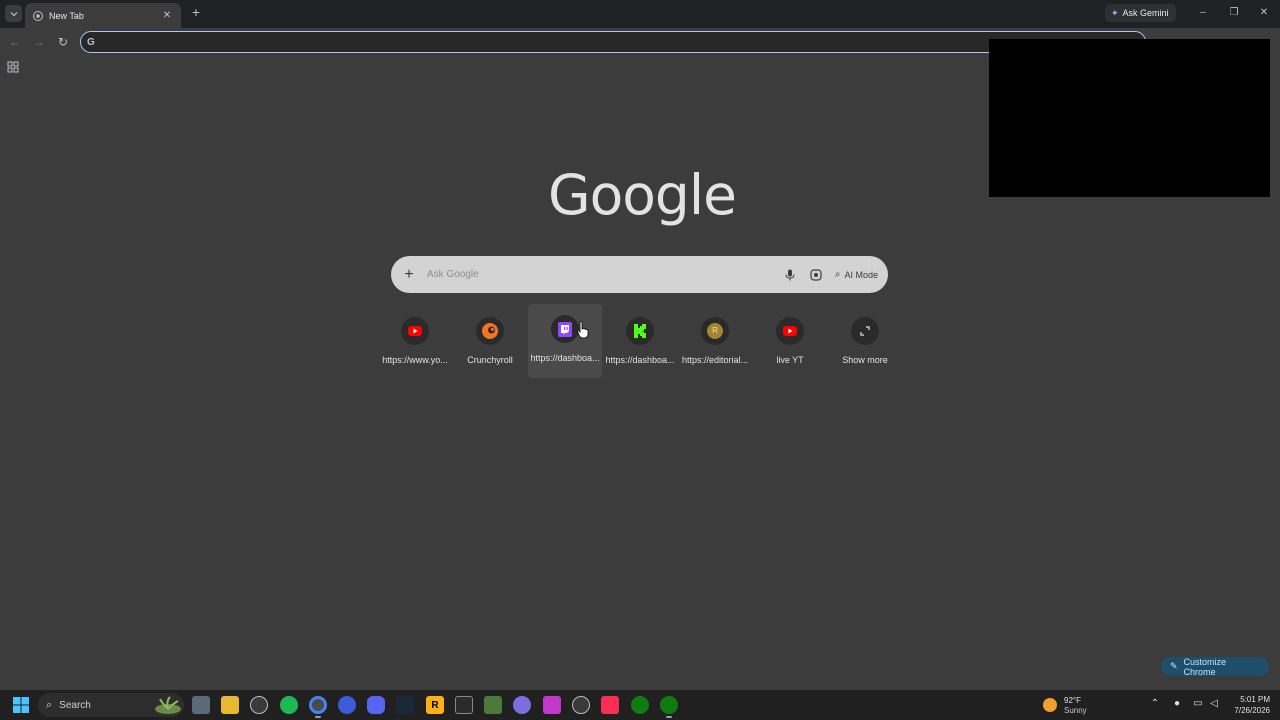  I want to click on forward-button: →, so click(39, 42).